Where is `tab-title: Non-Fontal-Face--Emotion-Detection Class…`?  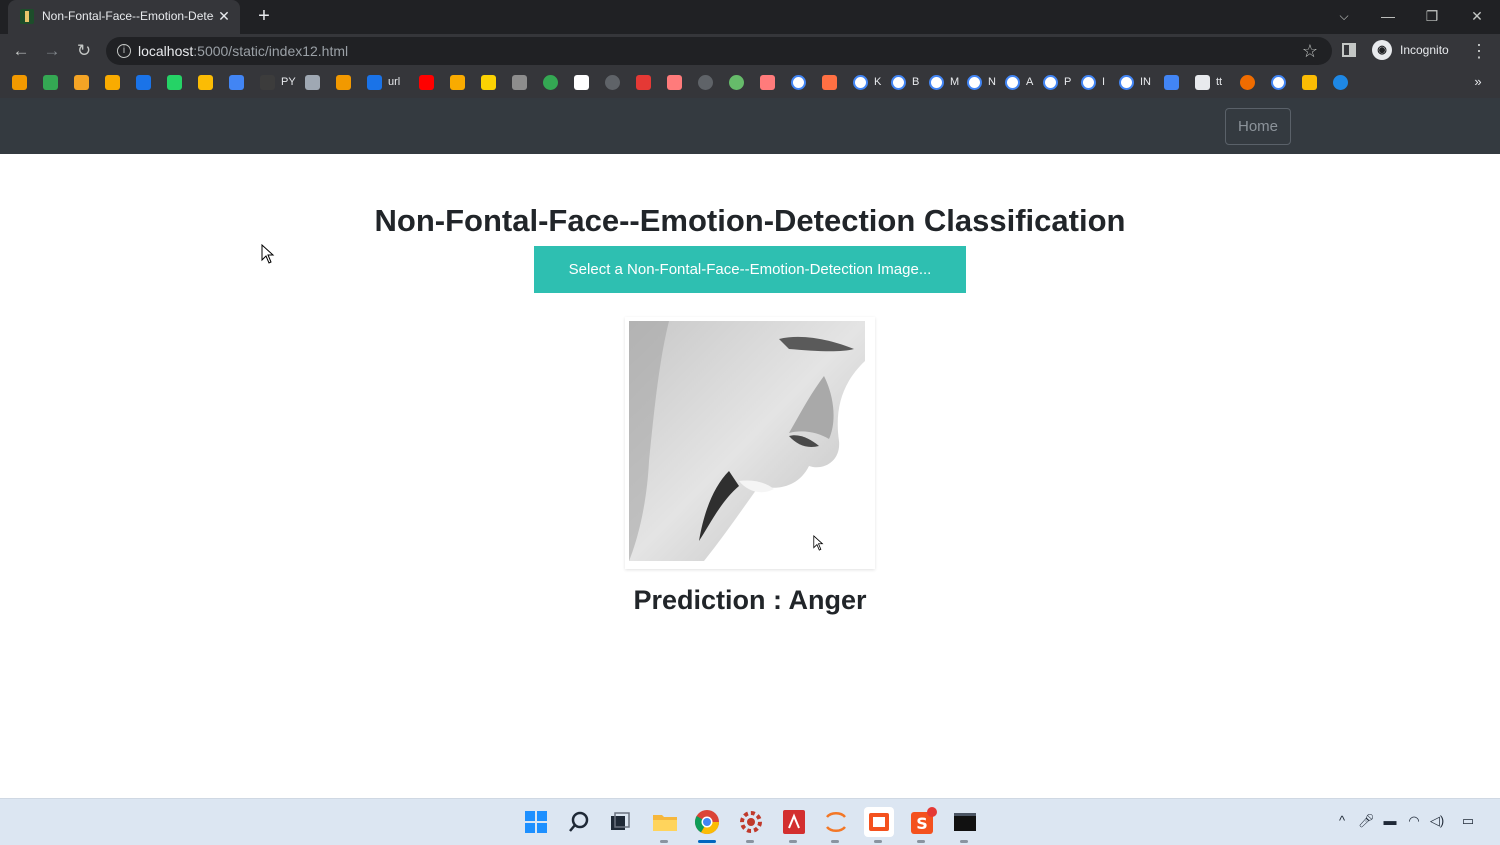 tab-title: Non-Fontal-Face--Emotion-Detection Class… is located at coordinates (128, 16).